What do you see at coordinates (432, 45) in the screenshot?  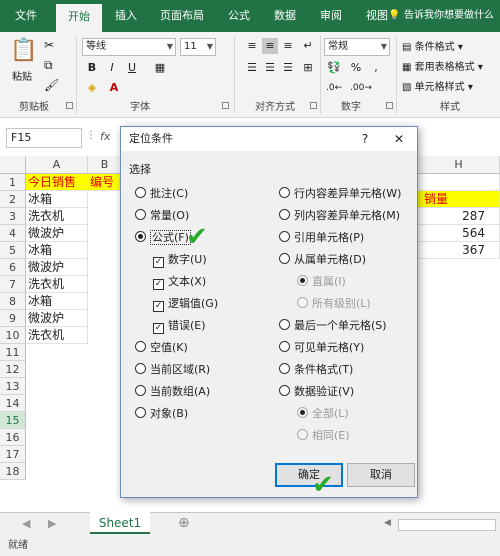 I see `conditional-format-button: ▤ 条件格式 ▾` at bounding box center [432, 45].